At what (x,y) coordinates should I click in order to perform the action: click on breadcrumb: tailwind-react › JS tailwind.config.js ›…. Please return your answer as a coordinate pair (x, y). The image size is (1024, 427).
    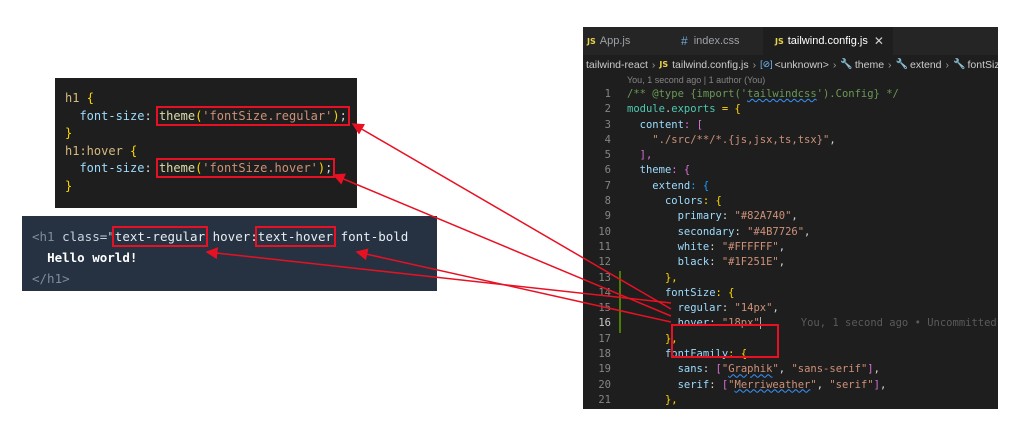
    Looking at the image, I should click on (790, 64).